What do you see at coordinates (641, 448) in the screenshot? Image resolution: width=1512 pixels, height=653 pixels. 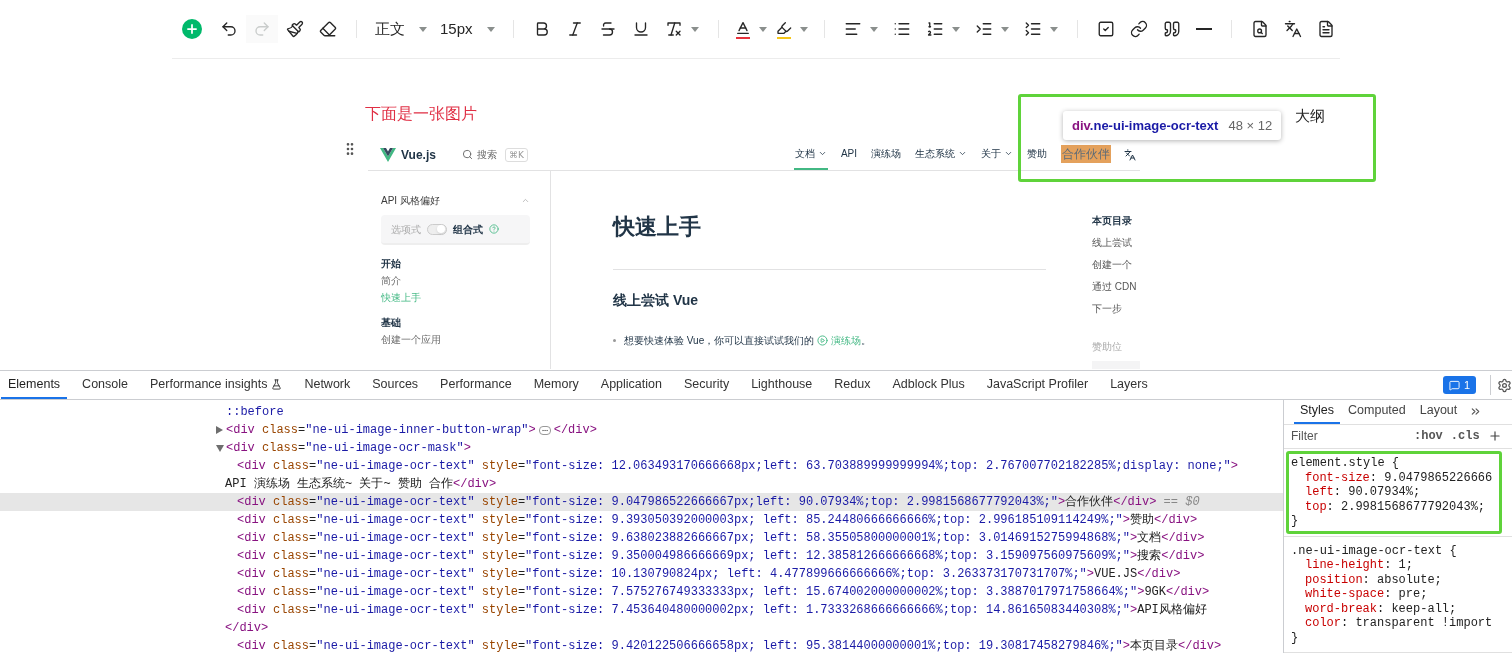 I see `dom-node-row: <div class="ne-ui-image-ocr-mask">` at bounding box center [641, 448].